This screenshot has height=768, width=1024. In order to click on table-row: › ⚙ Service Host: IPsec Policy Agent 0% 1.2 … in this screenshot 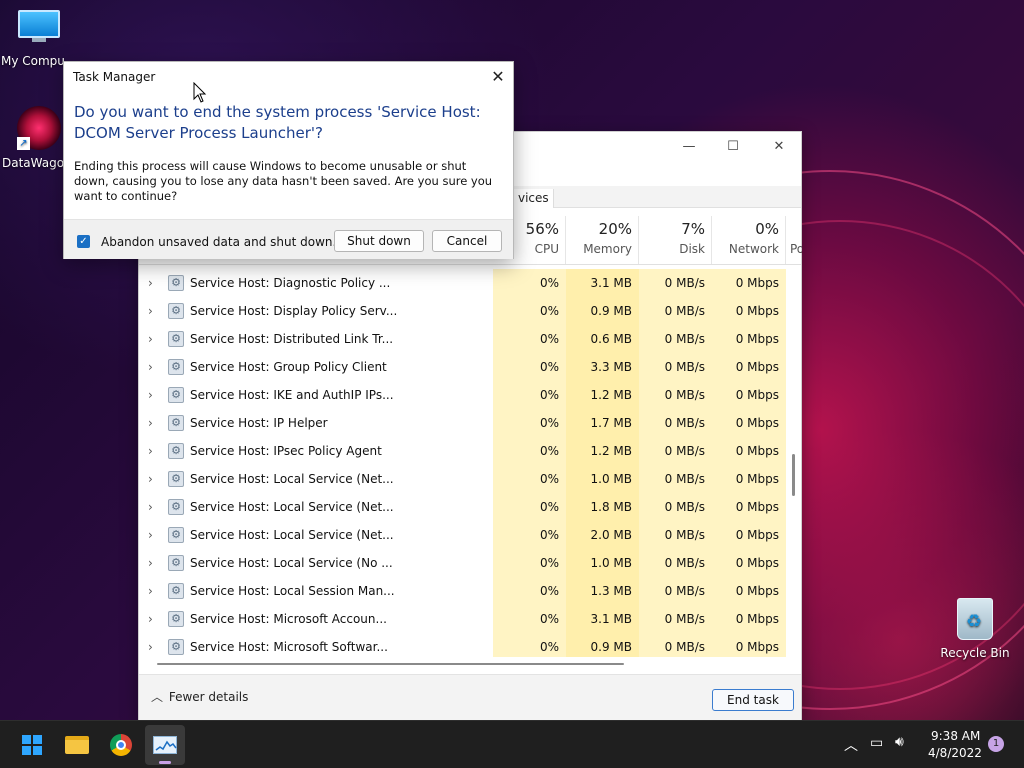, I will do `click(464, 451)`.